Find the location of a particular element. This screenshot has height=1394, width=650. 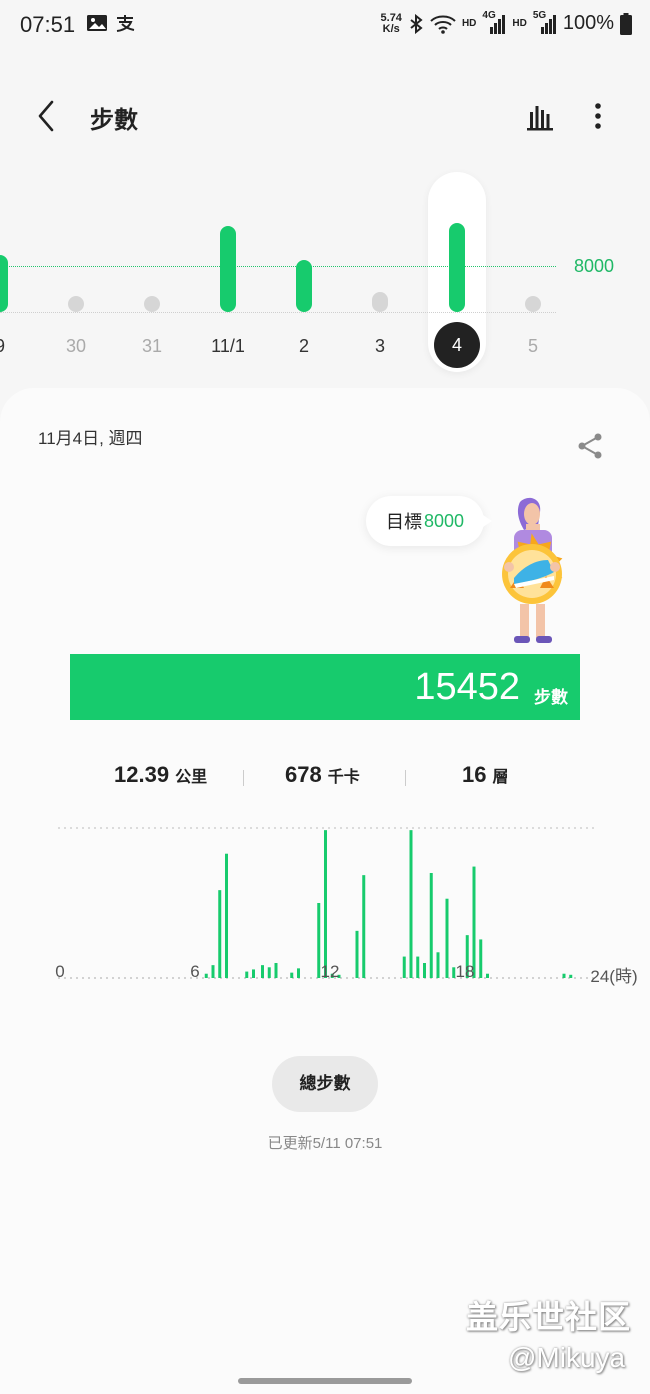

hd-badge-2: HD is located at coordinates (519, 23).